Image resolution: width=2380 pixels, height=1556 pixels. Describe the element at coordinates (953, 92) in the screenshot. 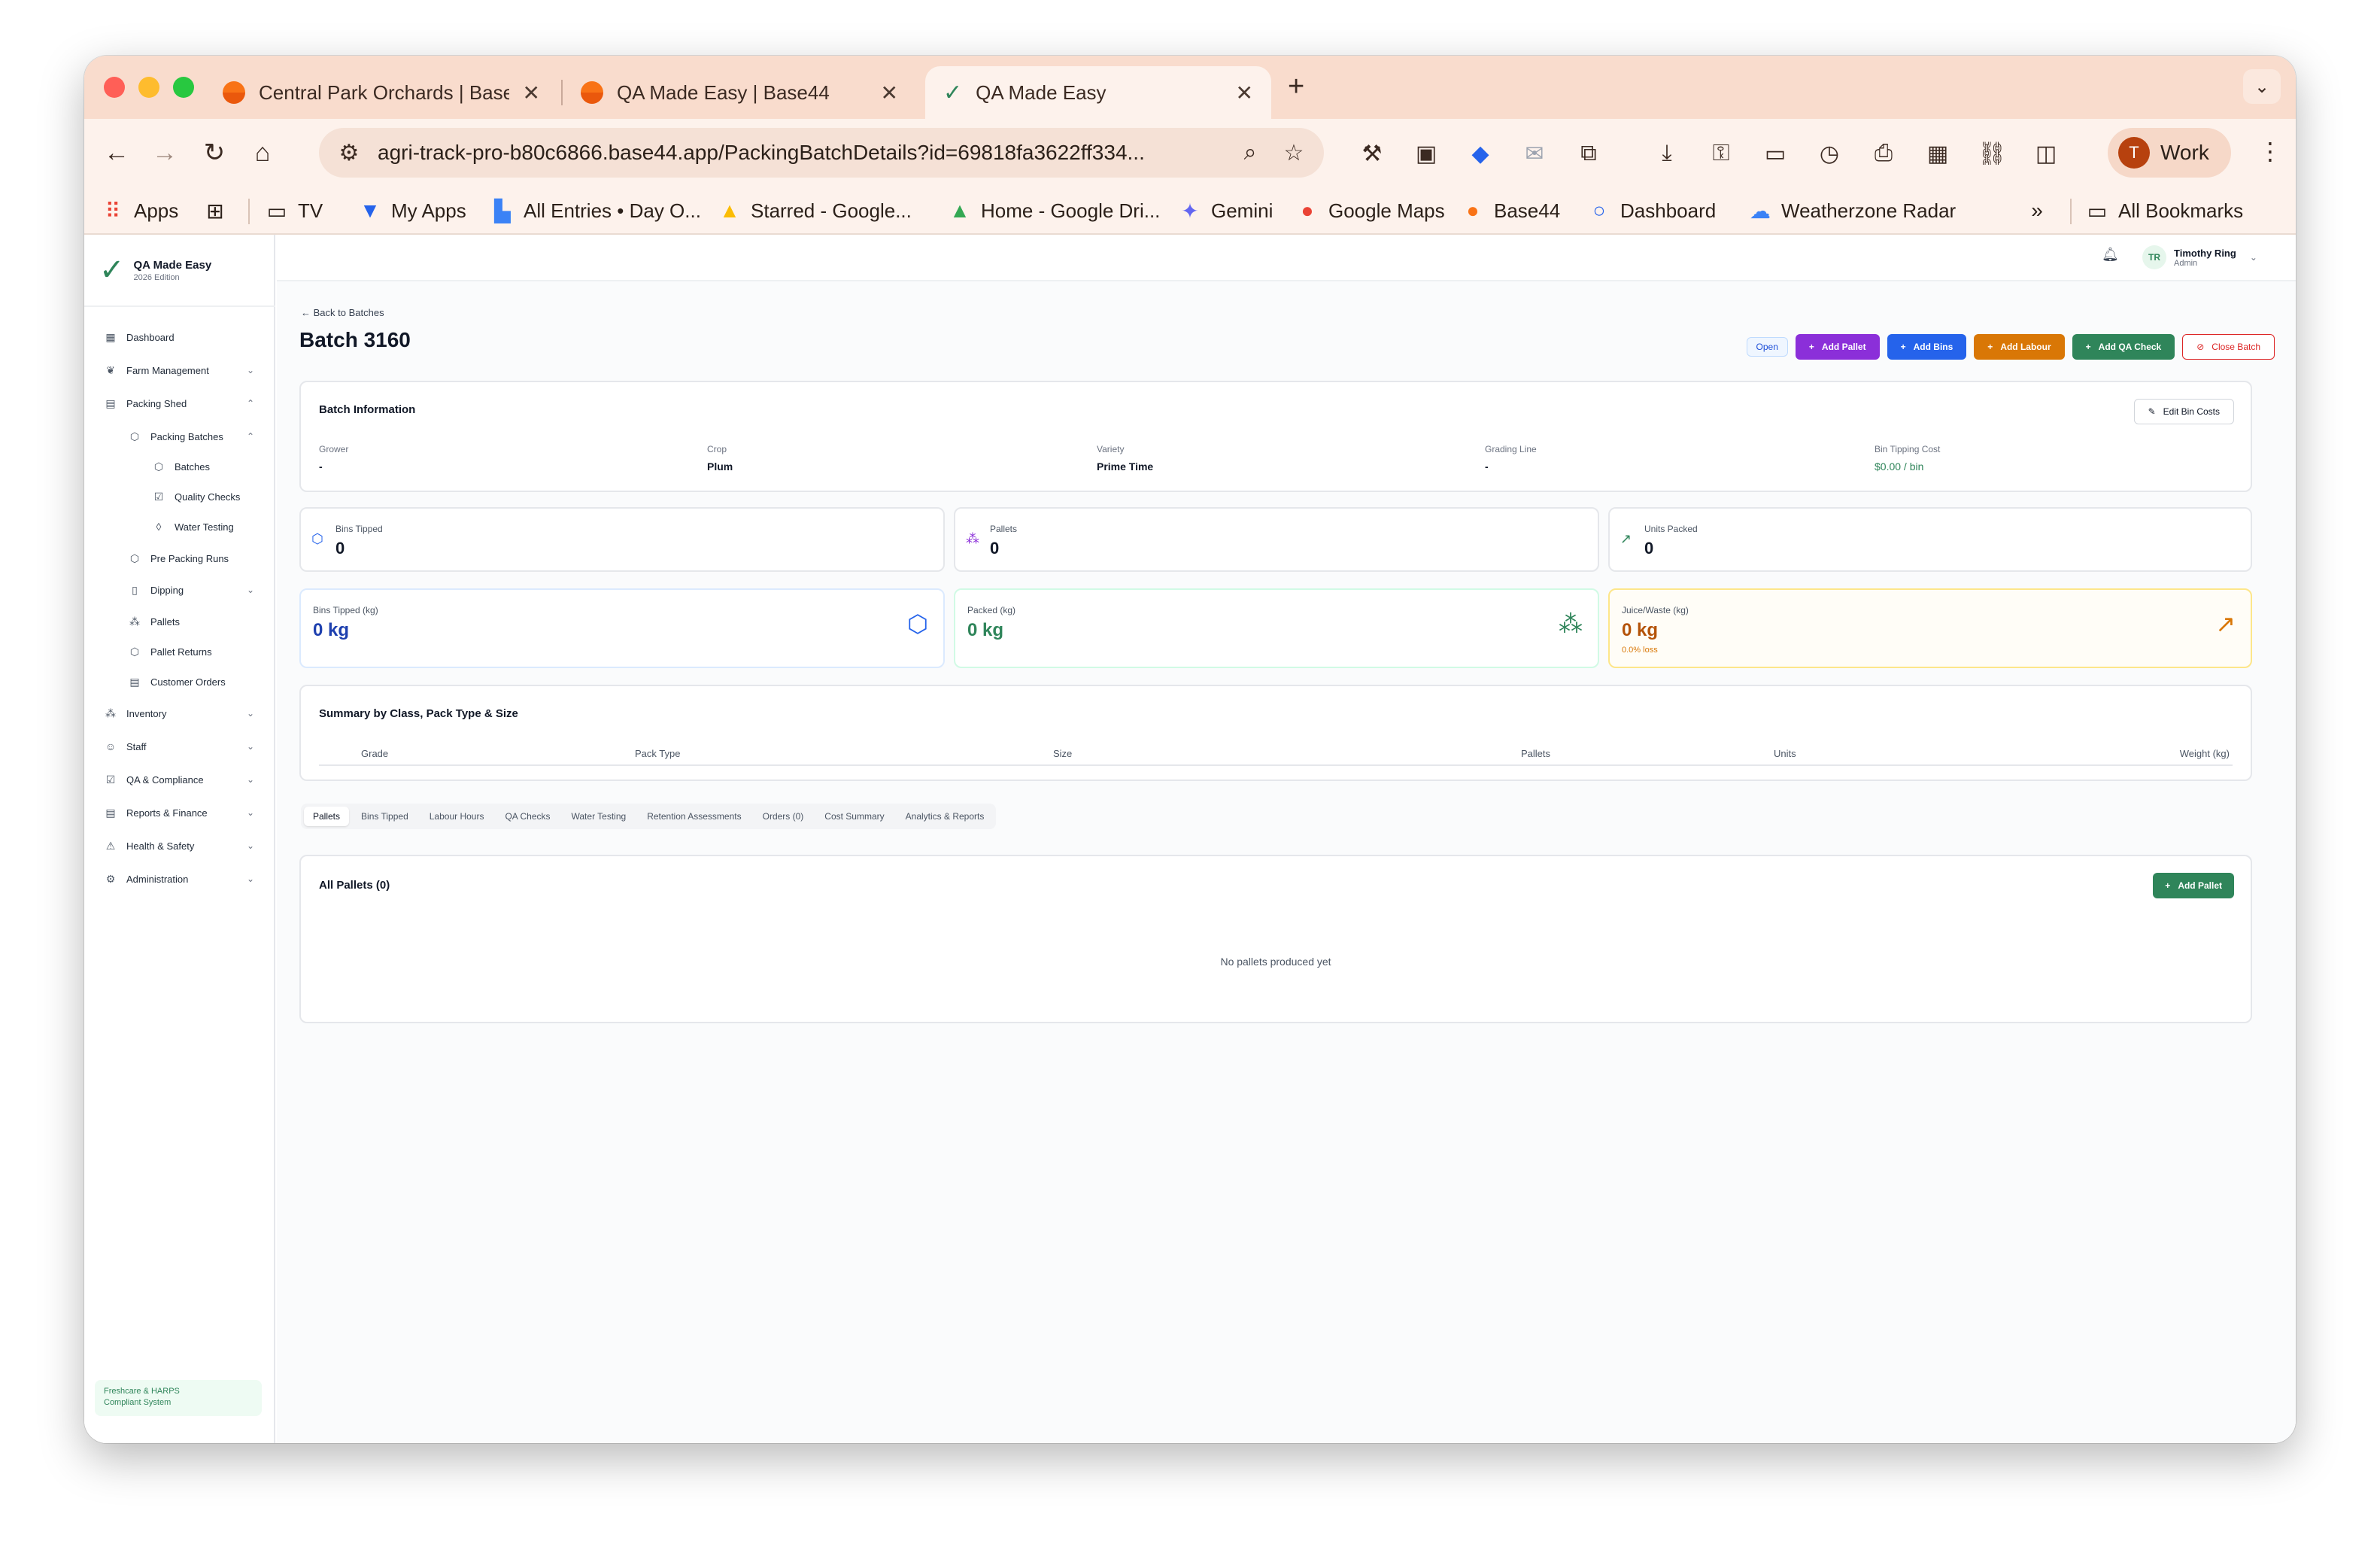

I see `check-favicon-icon: ✓` at that location.